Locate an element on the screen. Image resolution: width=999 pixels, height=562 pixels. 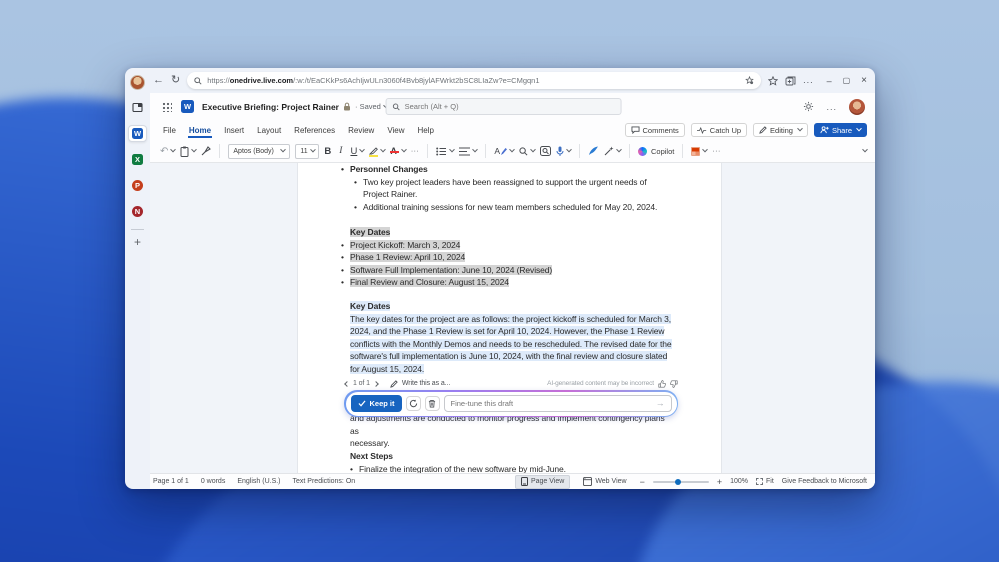
designer-button is located at coordinates (700, 151).